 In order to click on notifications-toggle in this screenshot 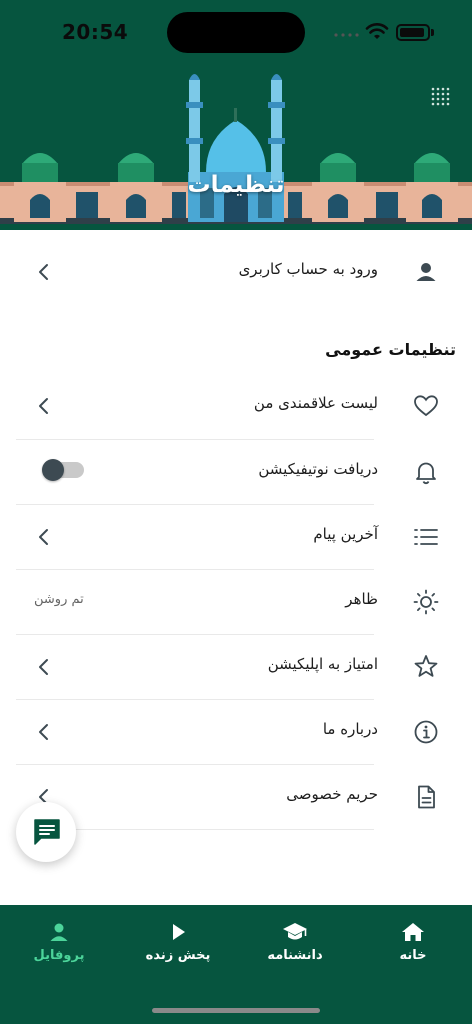, I will do `click(63, 470)`.